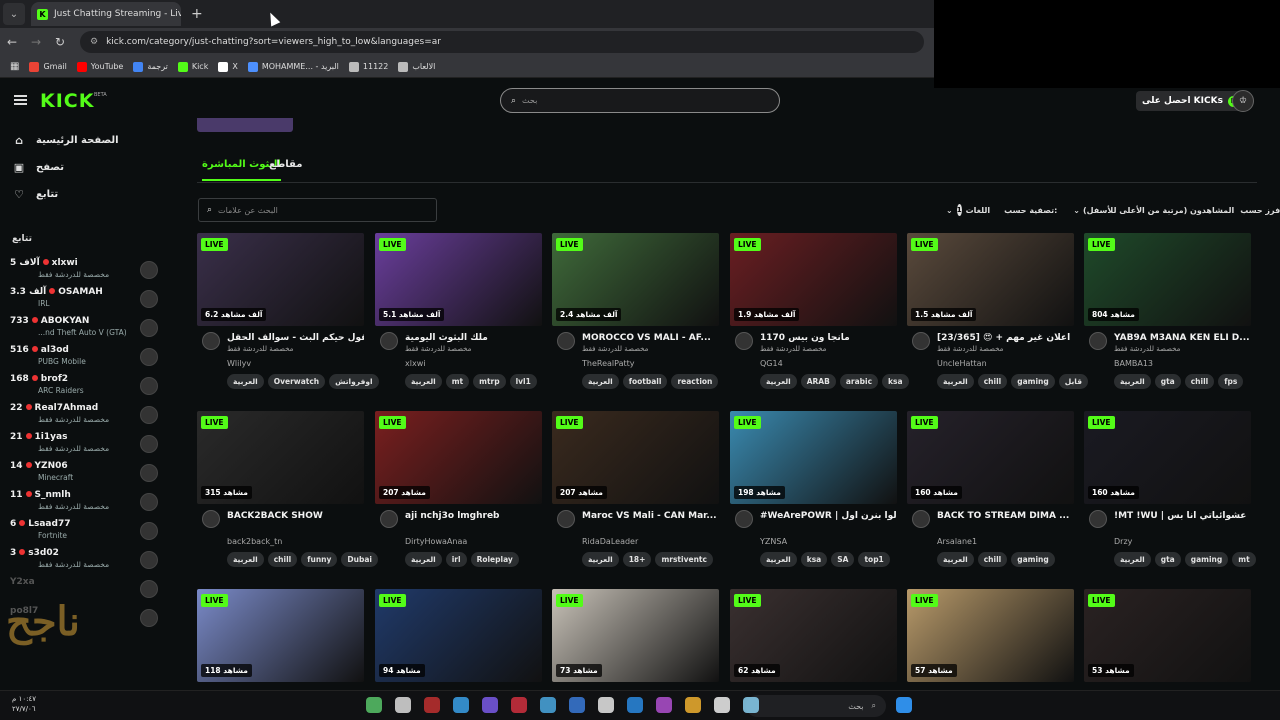  I want to click on bookmark-item: YouTube, so click(99, 66).